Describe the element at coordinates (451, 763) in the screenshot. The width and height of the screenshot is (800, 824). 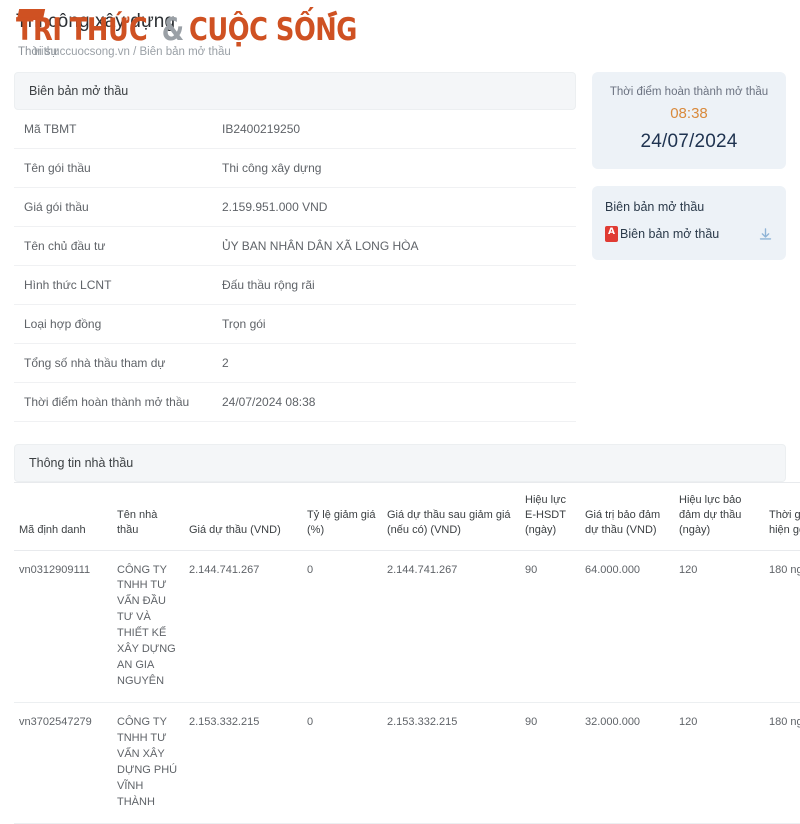
I see `cell-bid-price-after: 2.153.332.215` at that location.